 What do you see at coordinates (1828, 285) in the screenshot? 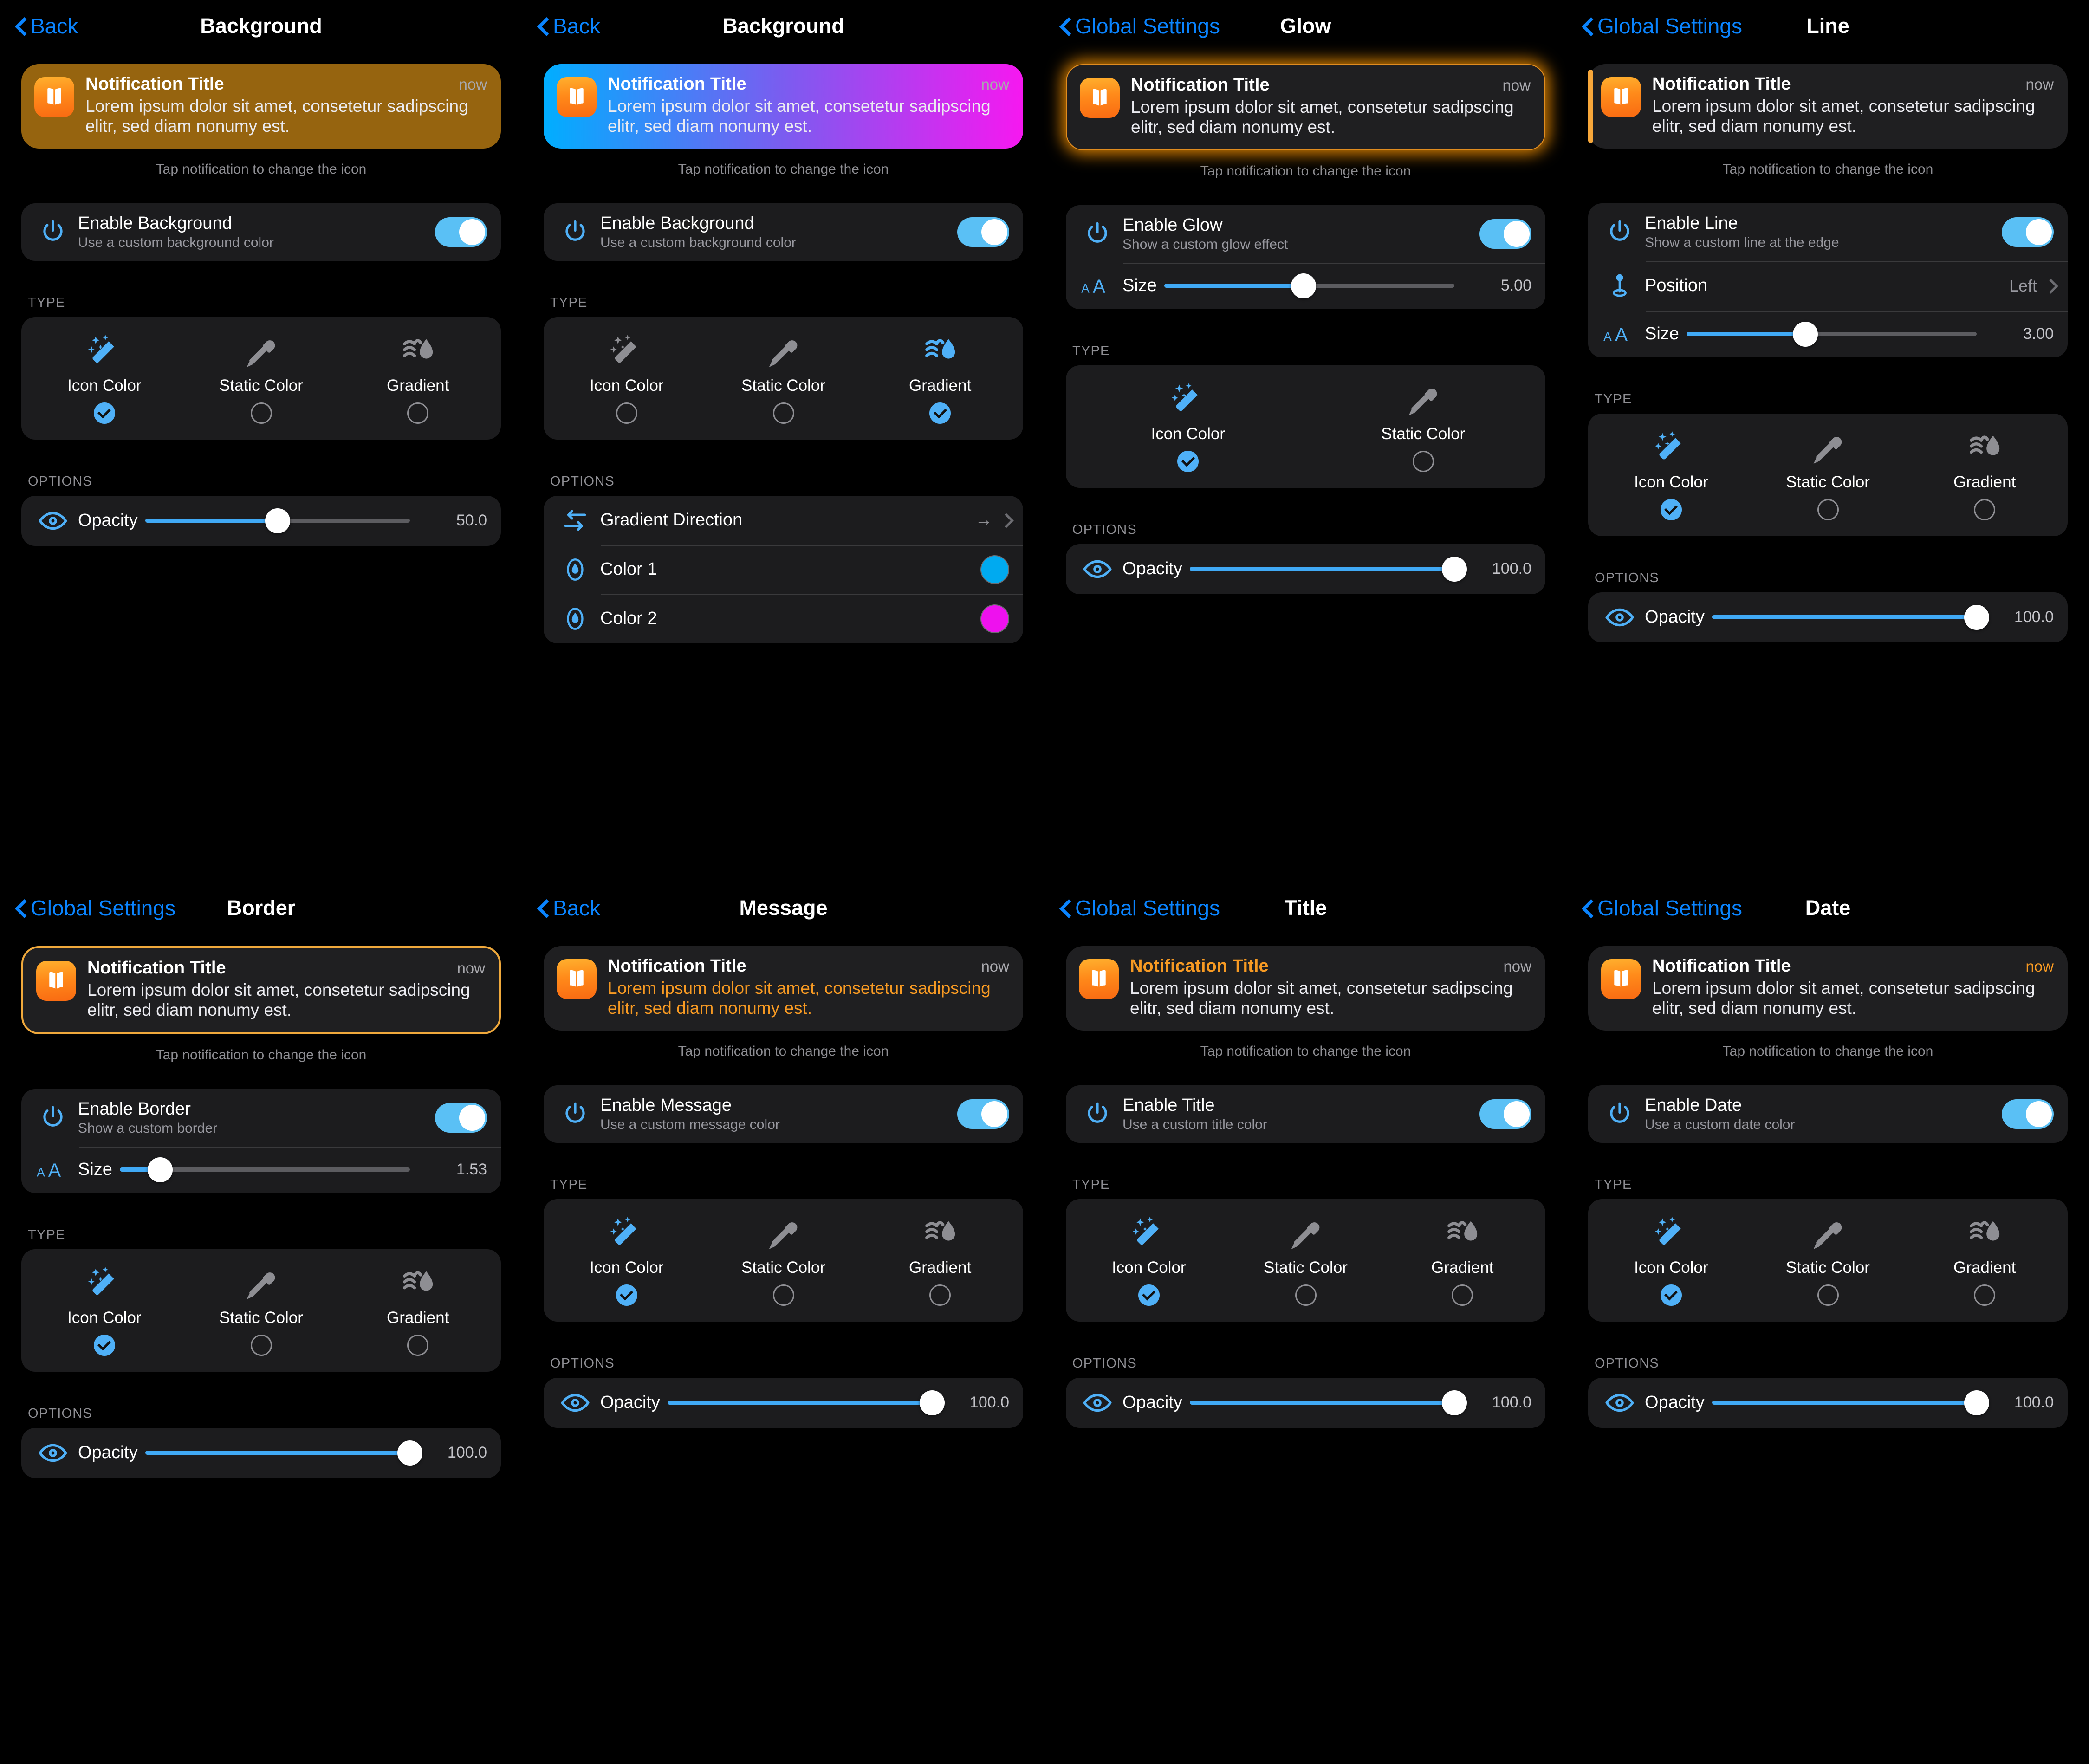
I see `nav-row-position: Position Left` at bounding box center [1828, 285].